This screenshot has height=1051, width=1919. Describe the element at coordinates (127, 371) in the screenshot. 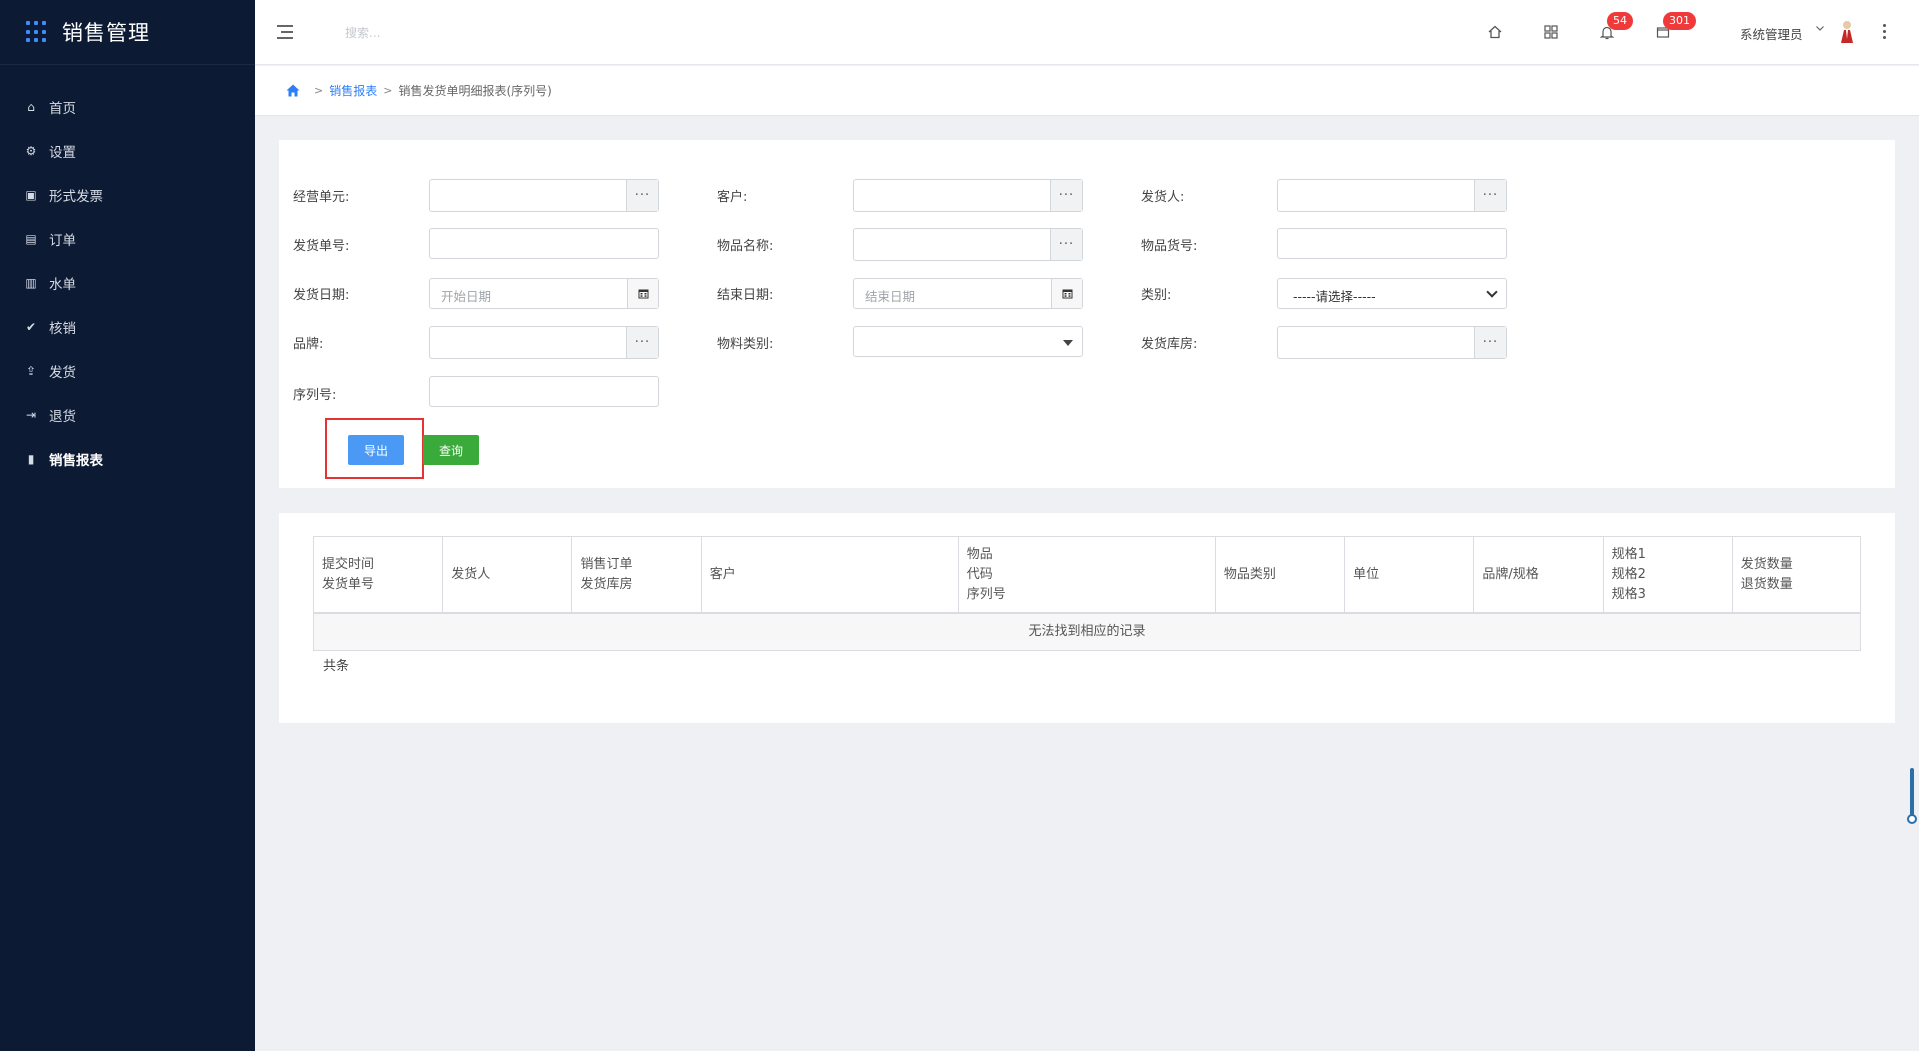

I see `sidebar-item: ⇪ 发货` at that location.